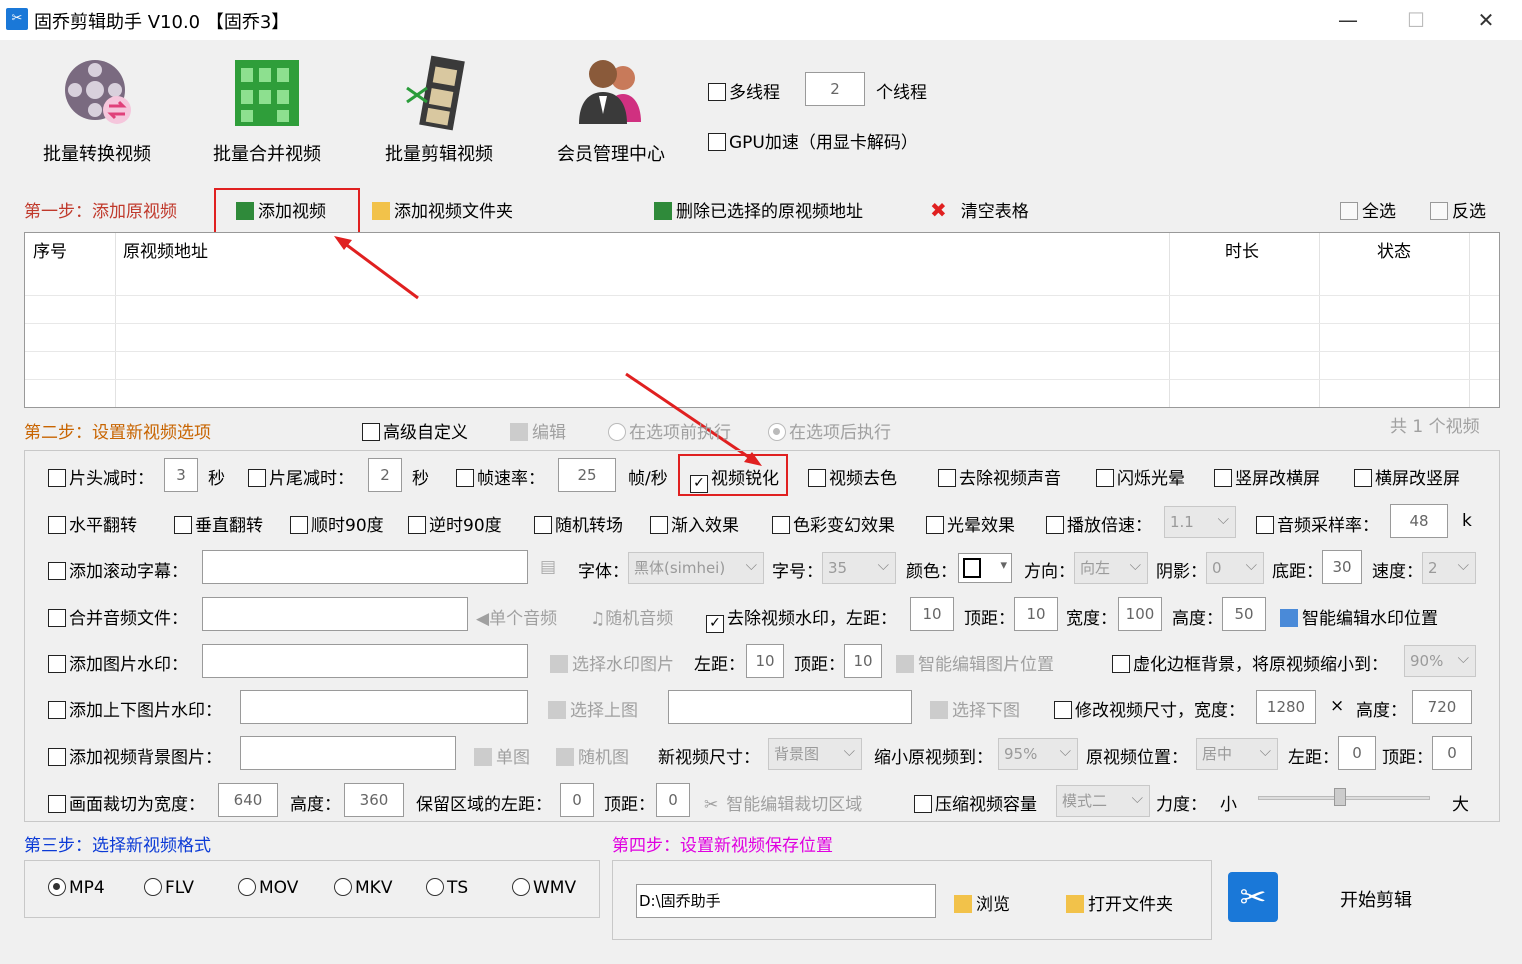 Image resolution: width=1522 pixels, height=964 pixels. Describe the element at coordinates (374, 800) in the screenshot. I see `crop-height-input: 360` at that location.